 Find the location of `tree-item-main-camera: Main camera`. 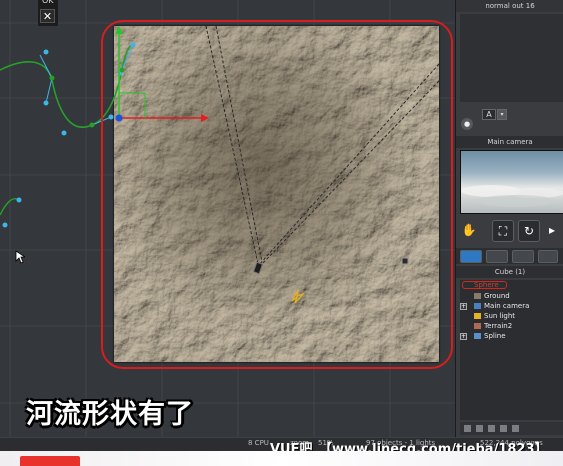

tree-item-main-camera: Main camera is located at coordinates (501, 306).